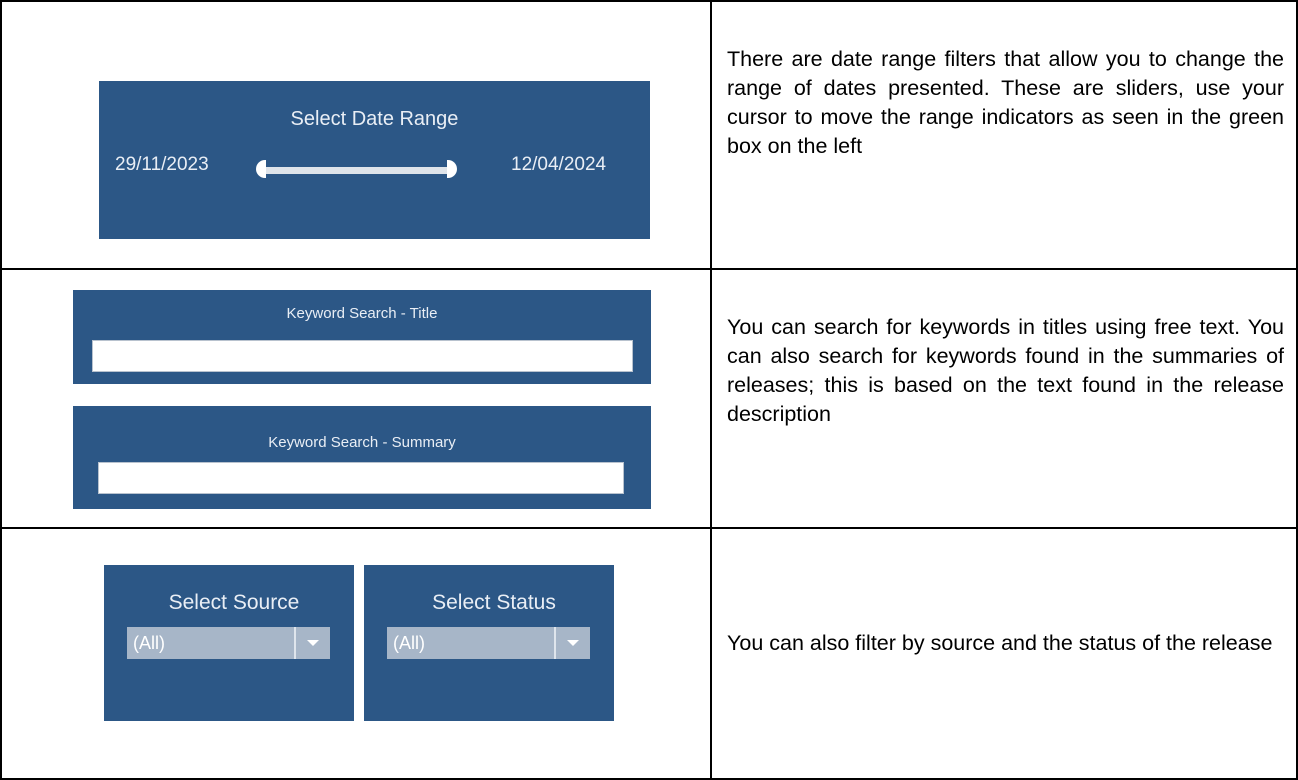 The width and height of the screenshot is (1298, 780). I want to click on date-range-title: Select Date Range, so click(374, 119).